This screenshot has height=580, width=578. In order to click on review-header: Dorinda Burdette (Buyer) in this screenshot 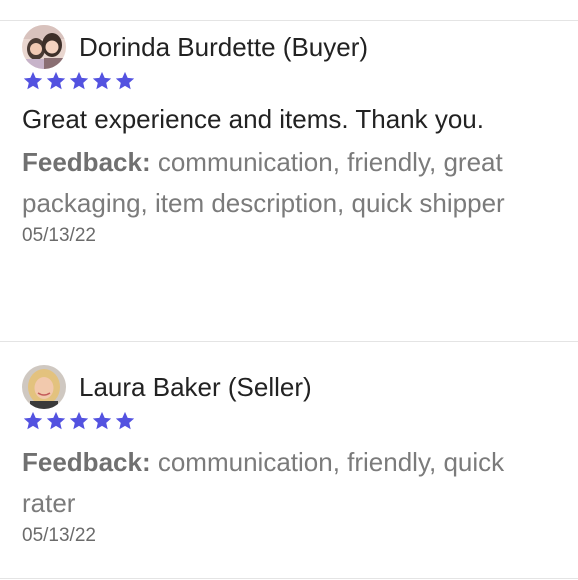, I will do `click(292, 47)`.